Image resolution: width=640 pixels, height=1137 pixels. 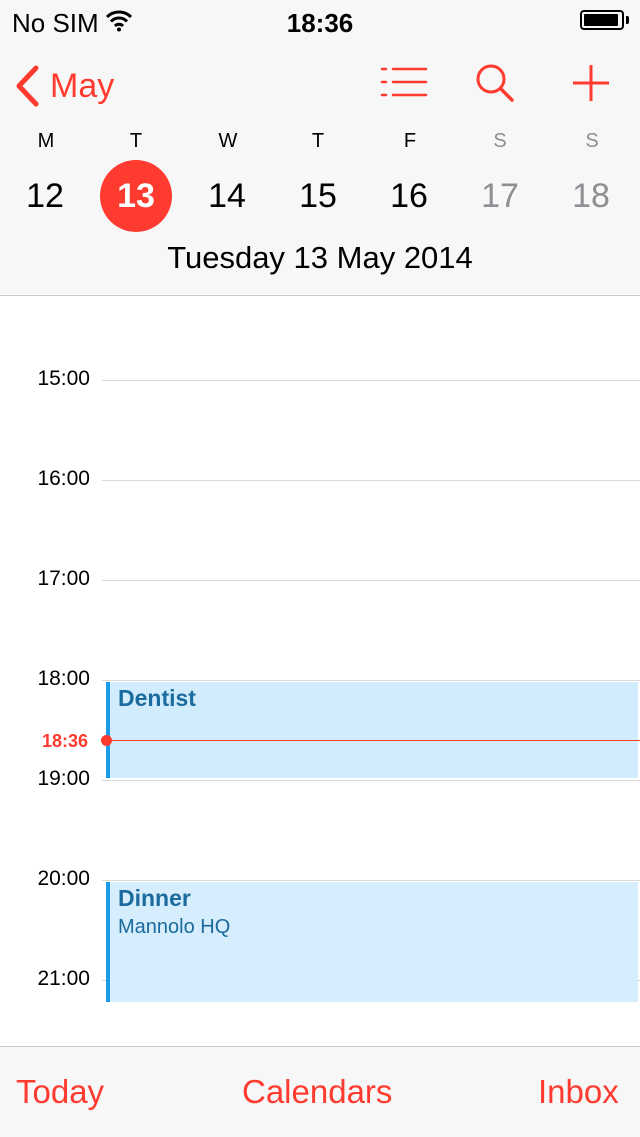 I want to click on hour-label: 21:00, so click(x=63, y=978).